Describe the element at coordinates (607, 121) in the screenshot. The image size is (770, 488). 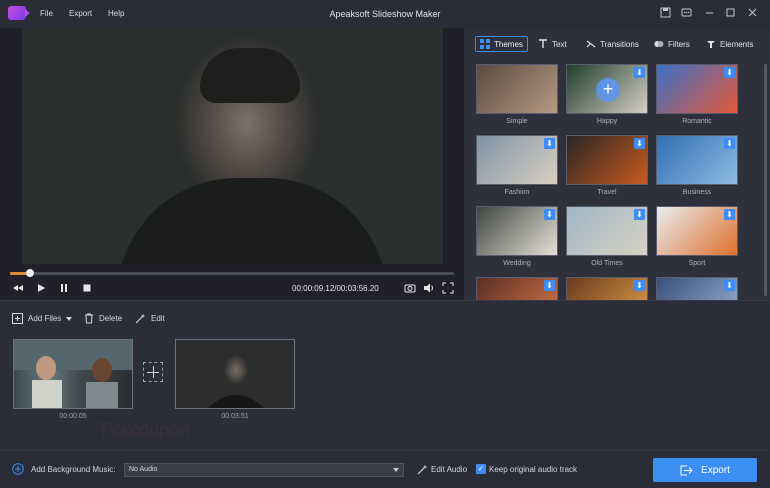
I see `theme-label: Happy` at that location.